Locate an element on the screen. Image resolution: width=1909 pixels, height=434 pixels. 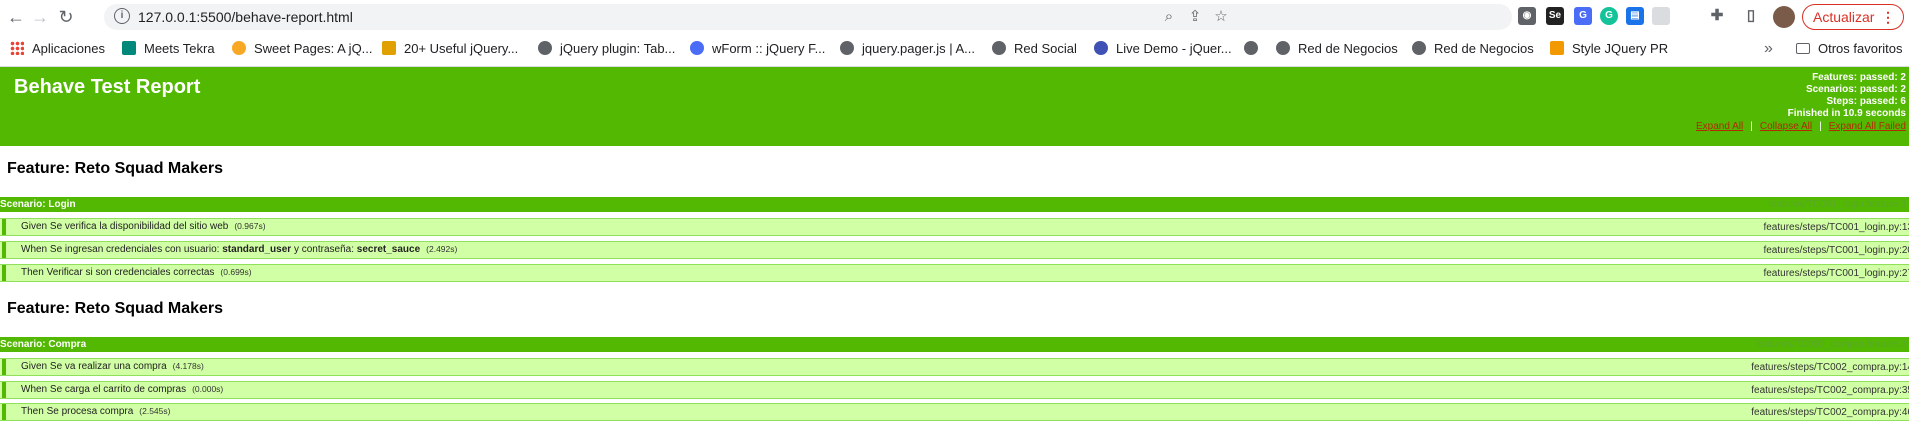
profile-avatar is located at coordinates (1784, 17).